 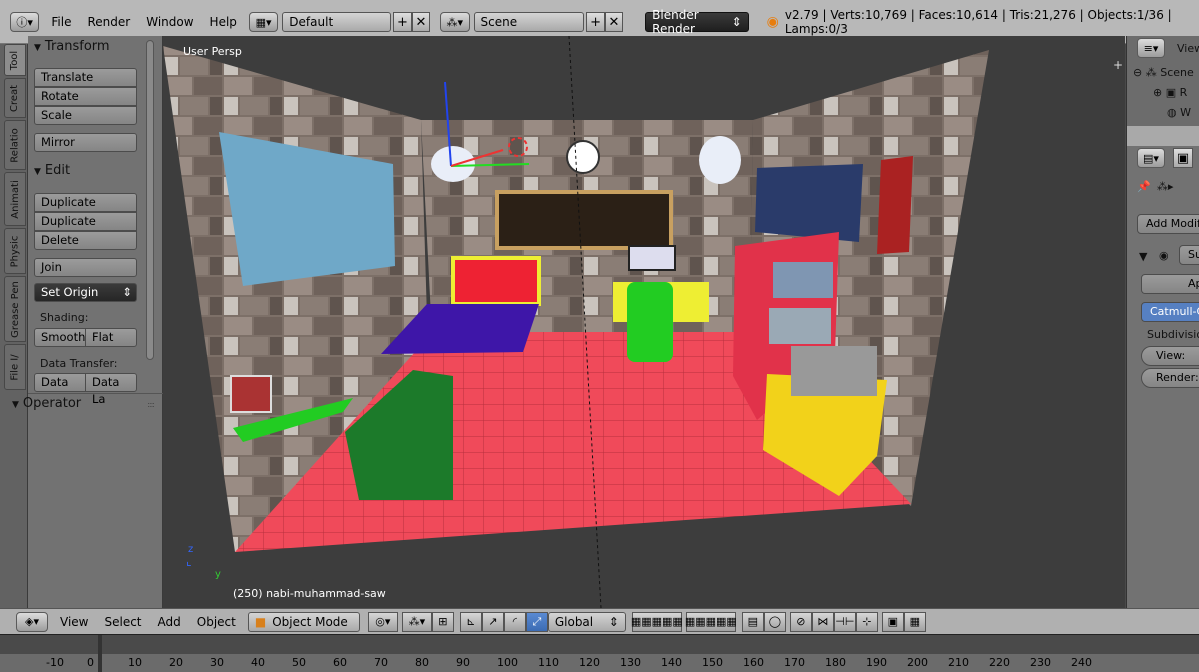 What do you see at coordinates (70, 292) in the screenshot?
I see `set-origin-label: Set Origin` at bounding box center [70, 292].